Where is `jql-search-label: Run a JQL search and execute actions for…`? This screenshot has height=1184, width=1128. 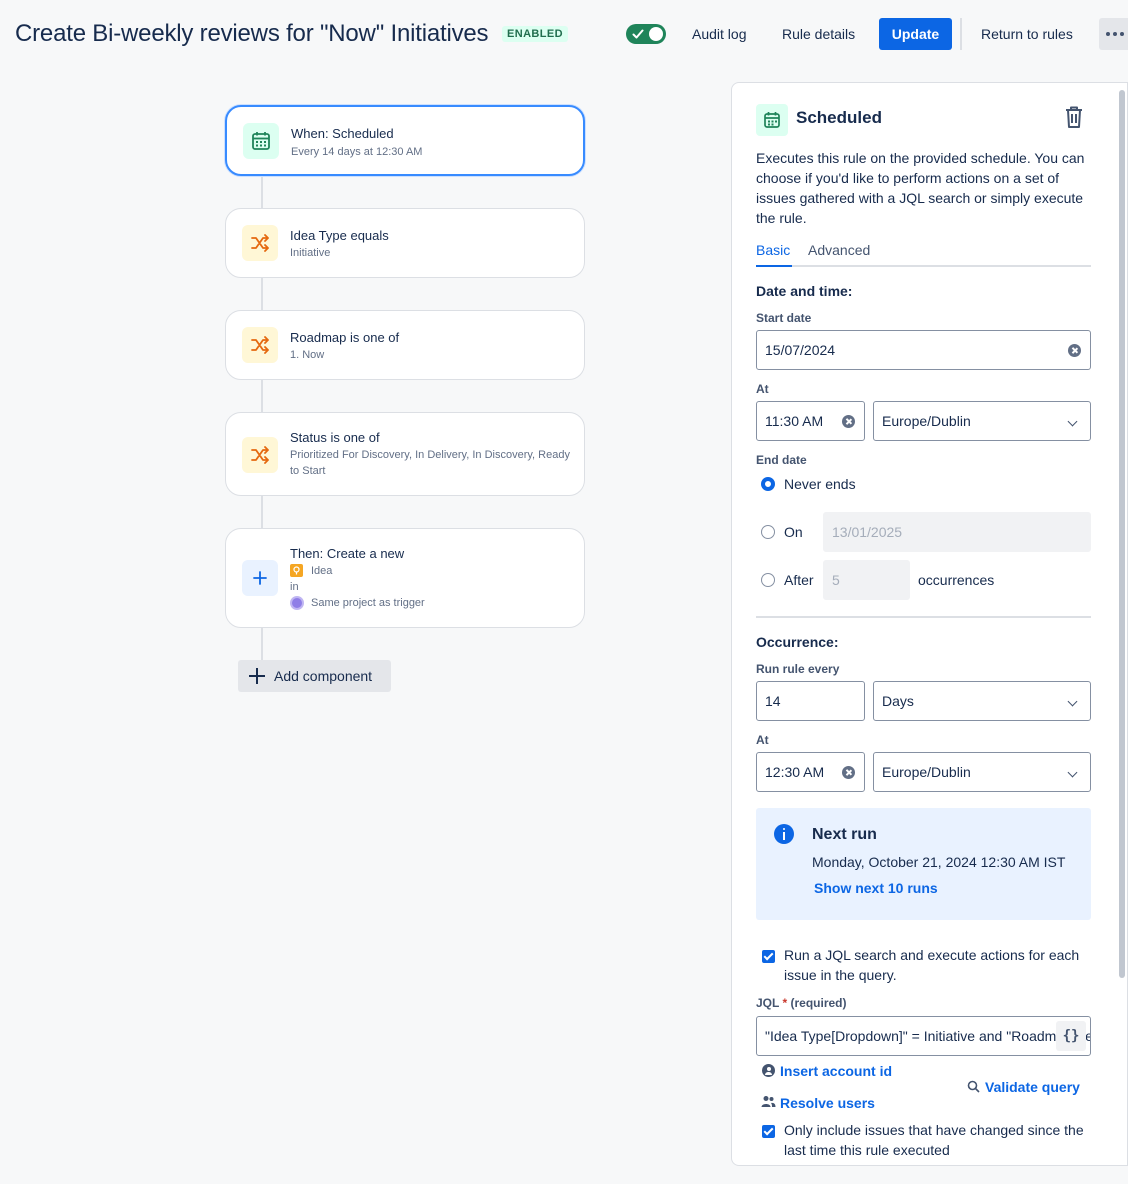
jql-search-label: Run a JQL search and execute actions for… is located at coordinates (932, 965).